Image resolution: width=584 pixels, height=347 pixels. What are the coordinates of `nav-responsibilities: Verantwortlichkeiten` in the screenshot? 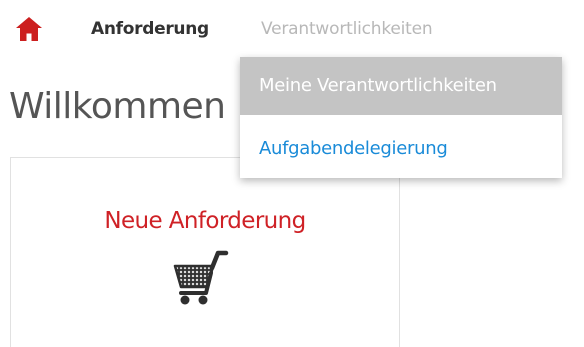 It's located at (347, 29).